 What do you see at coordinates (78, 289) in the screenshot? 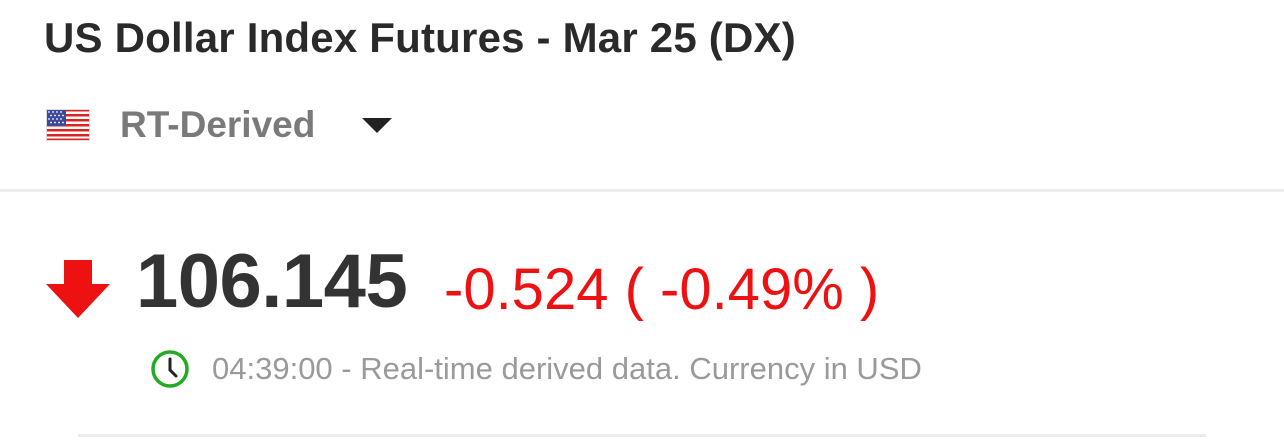
I see `down-arrow-icon` at bounding box center [78, 289].